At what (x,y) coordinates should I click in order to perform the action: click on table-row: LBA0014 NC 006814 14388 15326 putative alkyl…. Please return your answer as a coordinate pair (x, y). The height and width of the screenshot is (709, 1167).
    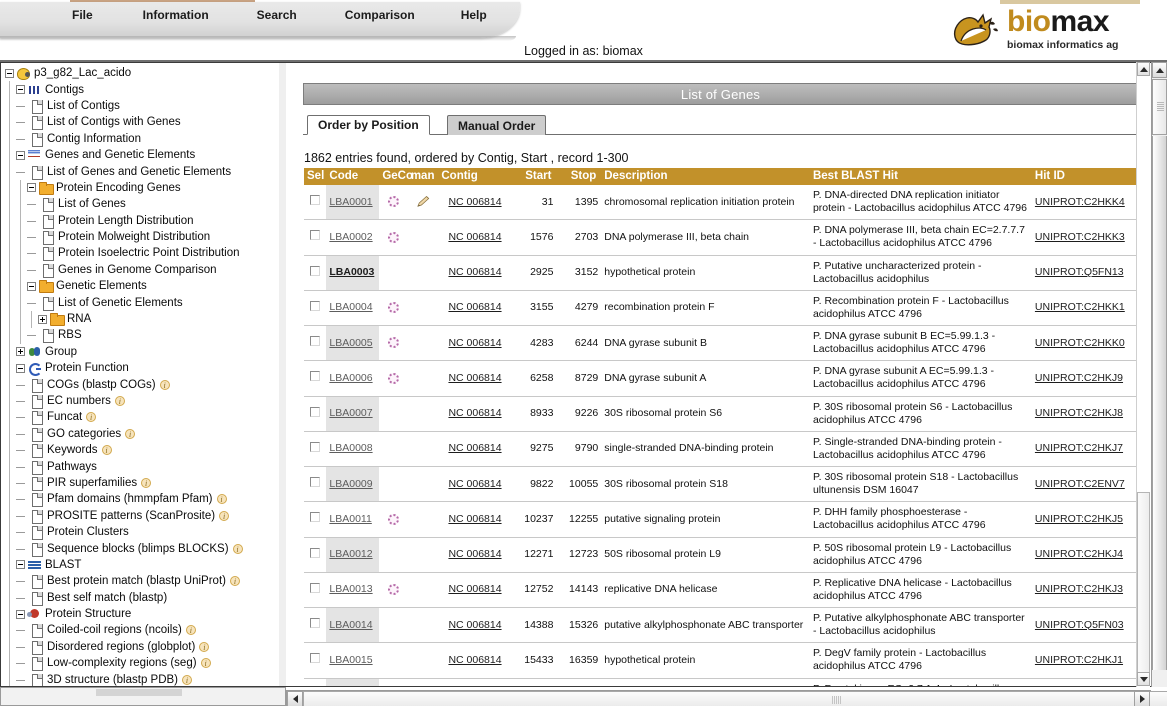
    Looking at the image, I should click on (724, 625).